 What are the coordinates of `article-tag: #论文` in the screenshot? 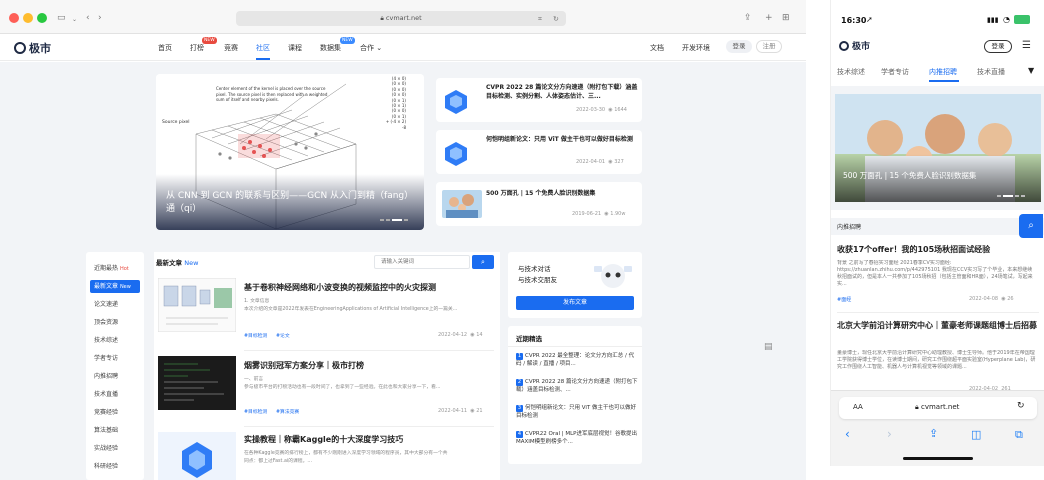 It's located at (283, 335).